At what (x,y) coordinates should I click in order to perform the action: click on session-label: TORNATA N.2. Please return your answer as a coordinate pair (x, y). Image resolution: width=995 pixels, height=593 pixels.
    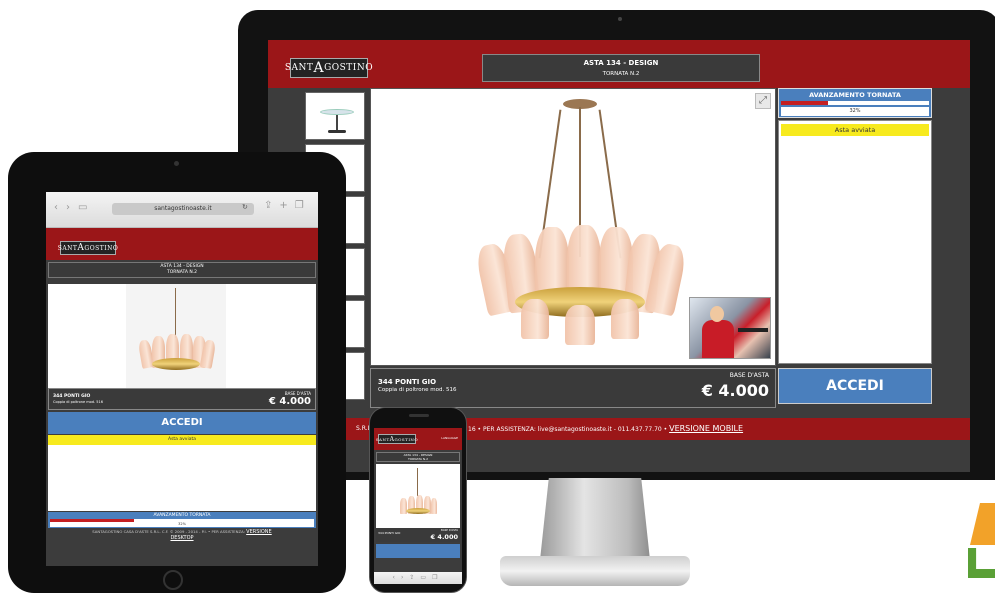
    Looking at the image, I should click on (621, 74).